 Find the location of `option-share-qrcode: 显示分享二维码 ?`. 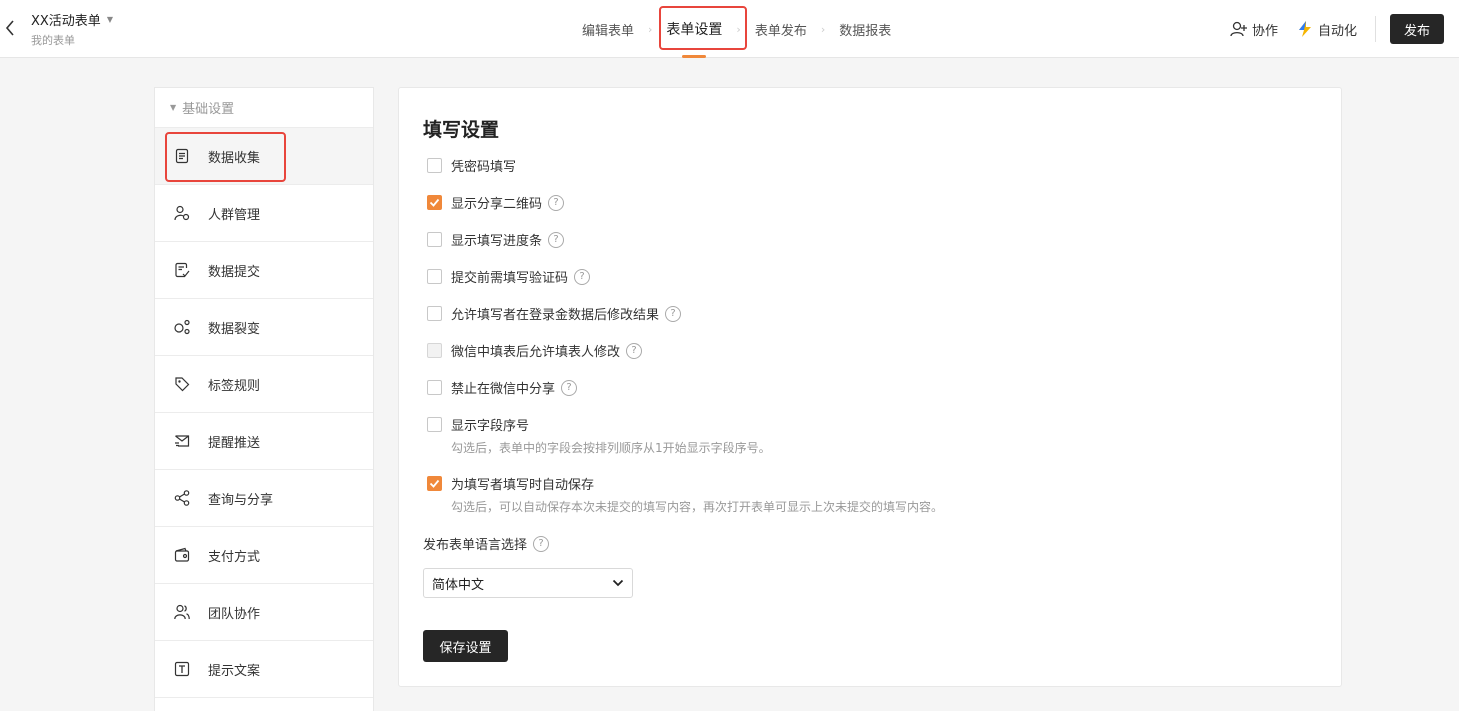

option-share-qrcode: 显示分享二维码 ? is located at coordinates (496, 202).